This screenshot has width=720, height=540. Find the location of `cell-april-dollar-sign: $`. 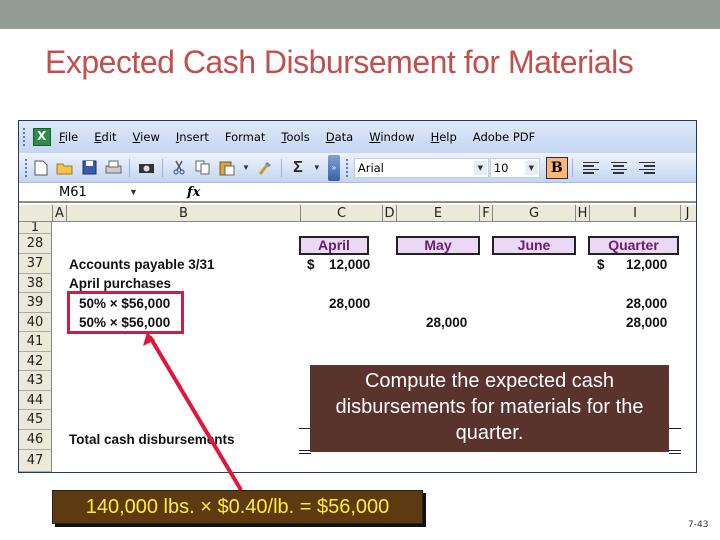

cell-april-dollar-sign: $ is located at coordinates (311, 264).